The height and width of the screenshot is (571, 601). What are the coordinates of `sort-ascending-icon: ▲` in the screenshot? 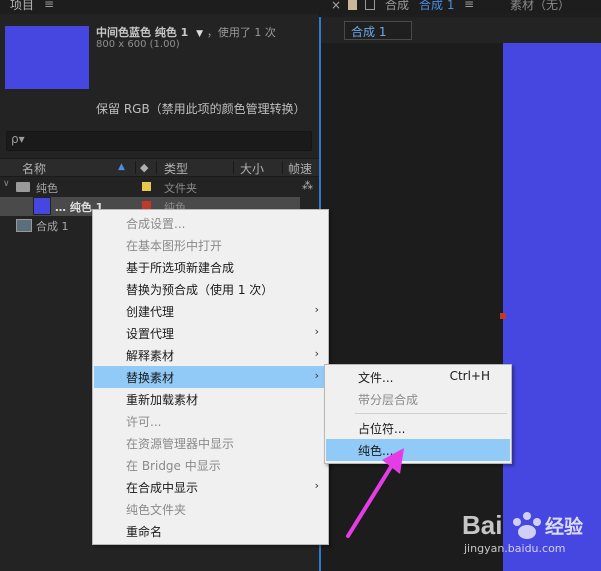 It's located at (121, 167).